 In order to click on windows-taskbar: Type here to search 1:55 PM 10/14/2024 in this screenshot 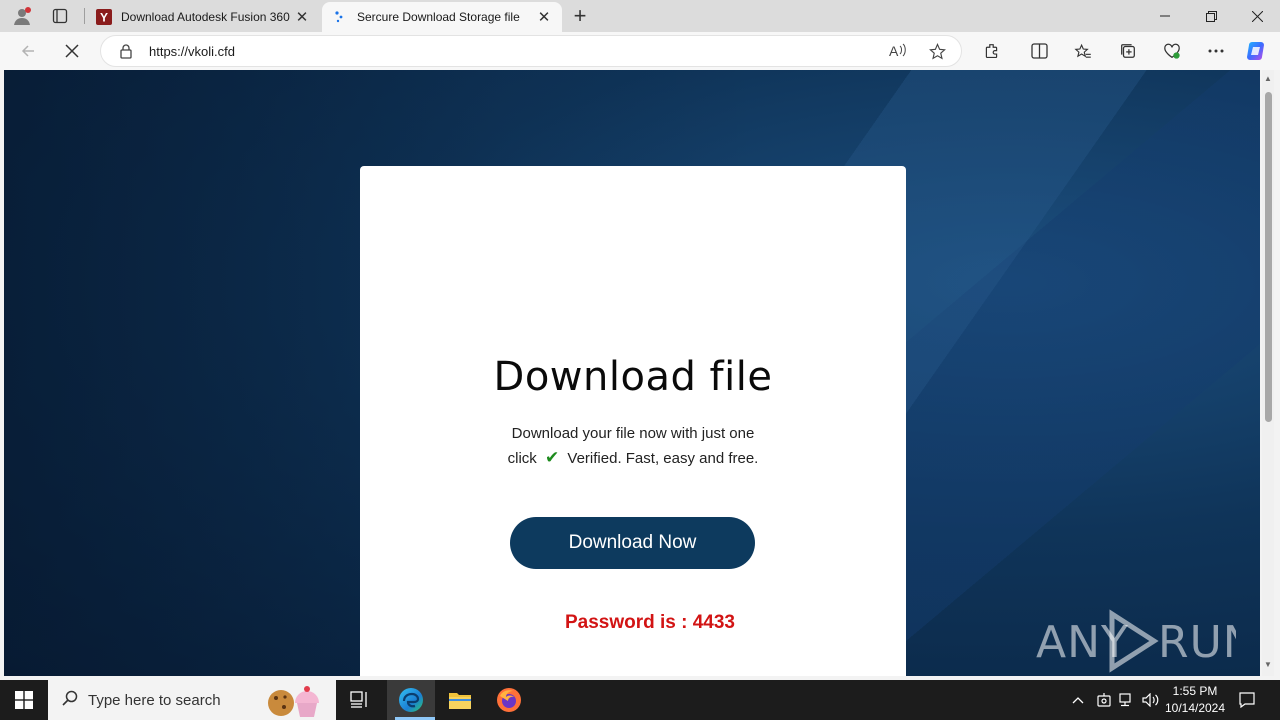, I will do `click(640, 700)`.